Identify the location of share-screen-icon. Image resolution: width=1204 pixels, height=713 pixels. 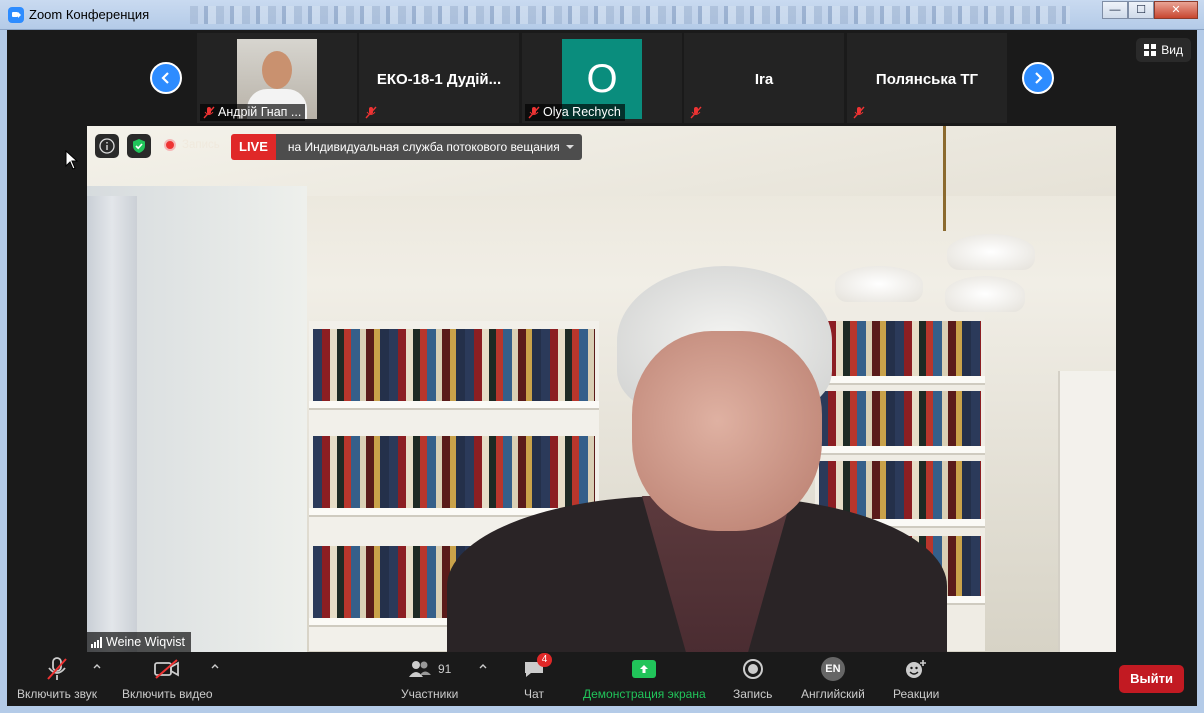
(644, 669).